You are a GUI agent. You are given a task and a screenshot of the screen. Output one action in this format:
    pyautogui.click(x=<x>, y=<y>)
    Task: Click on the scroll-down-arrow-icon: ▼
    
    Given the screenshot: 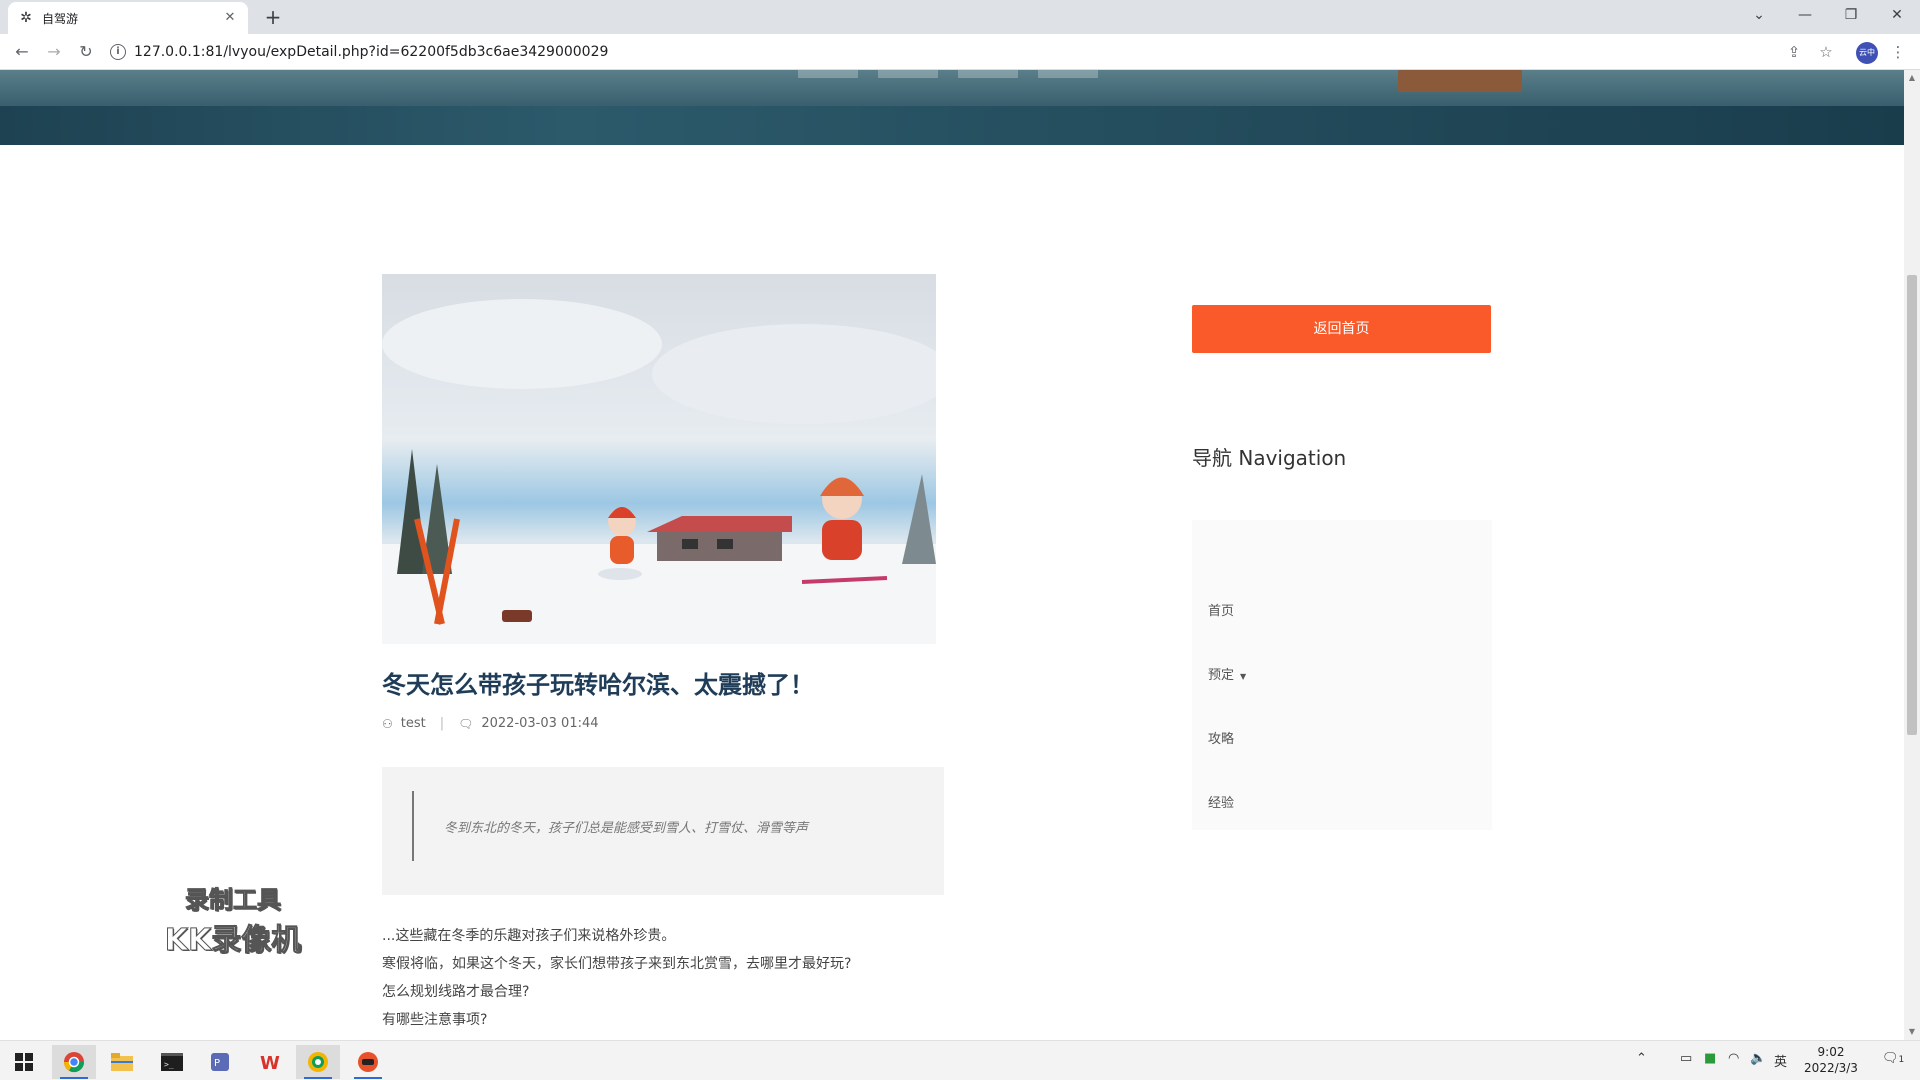 What is the action you would take?
    pyautogui.click(x=1912, y=1032)
    